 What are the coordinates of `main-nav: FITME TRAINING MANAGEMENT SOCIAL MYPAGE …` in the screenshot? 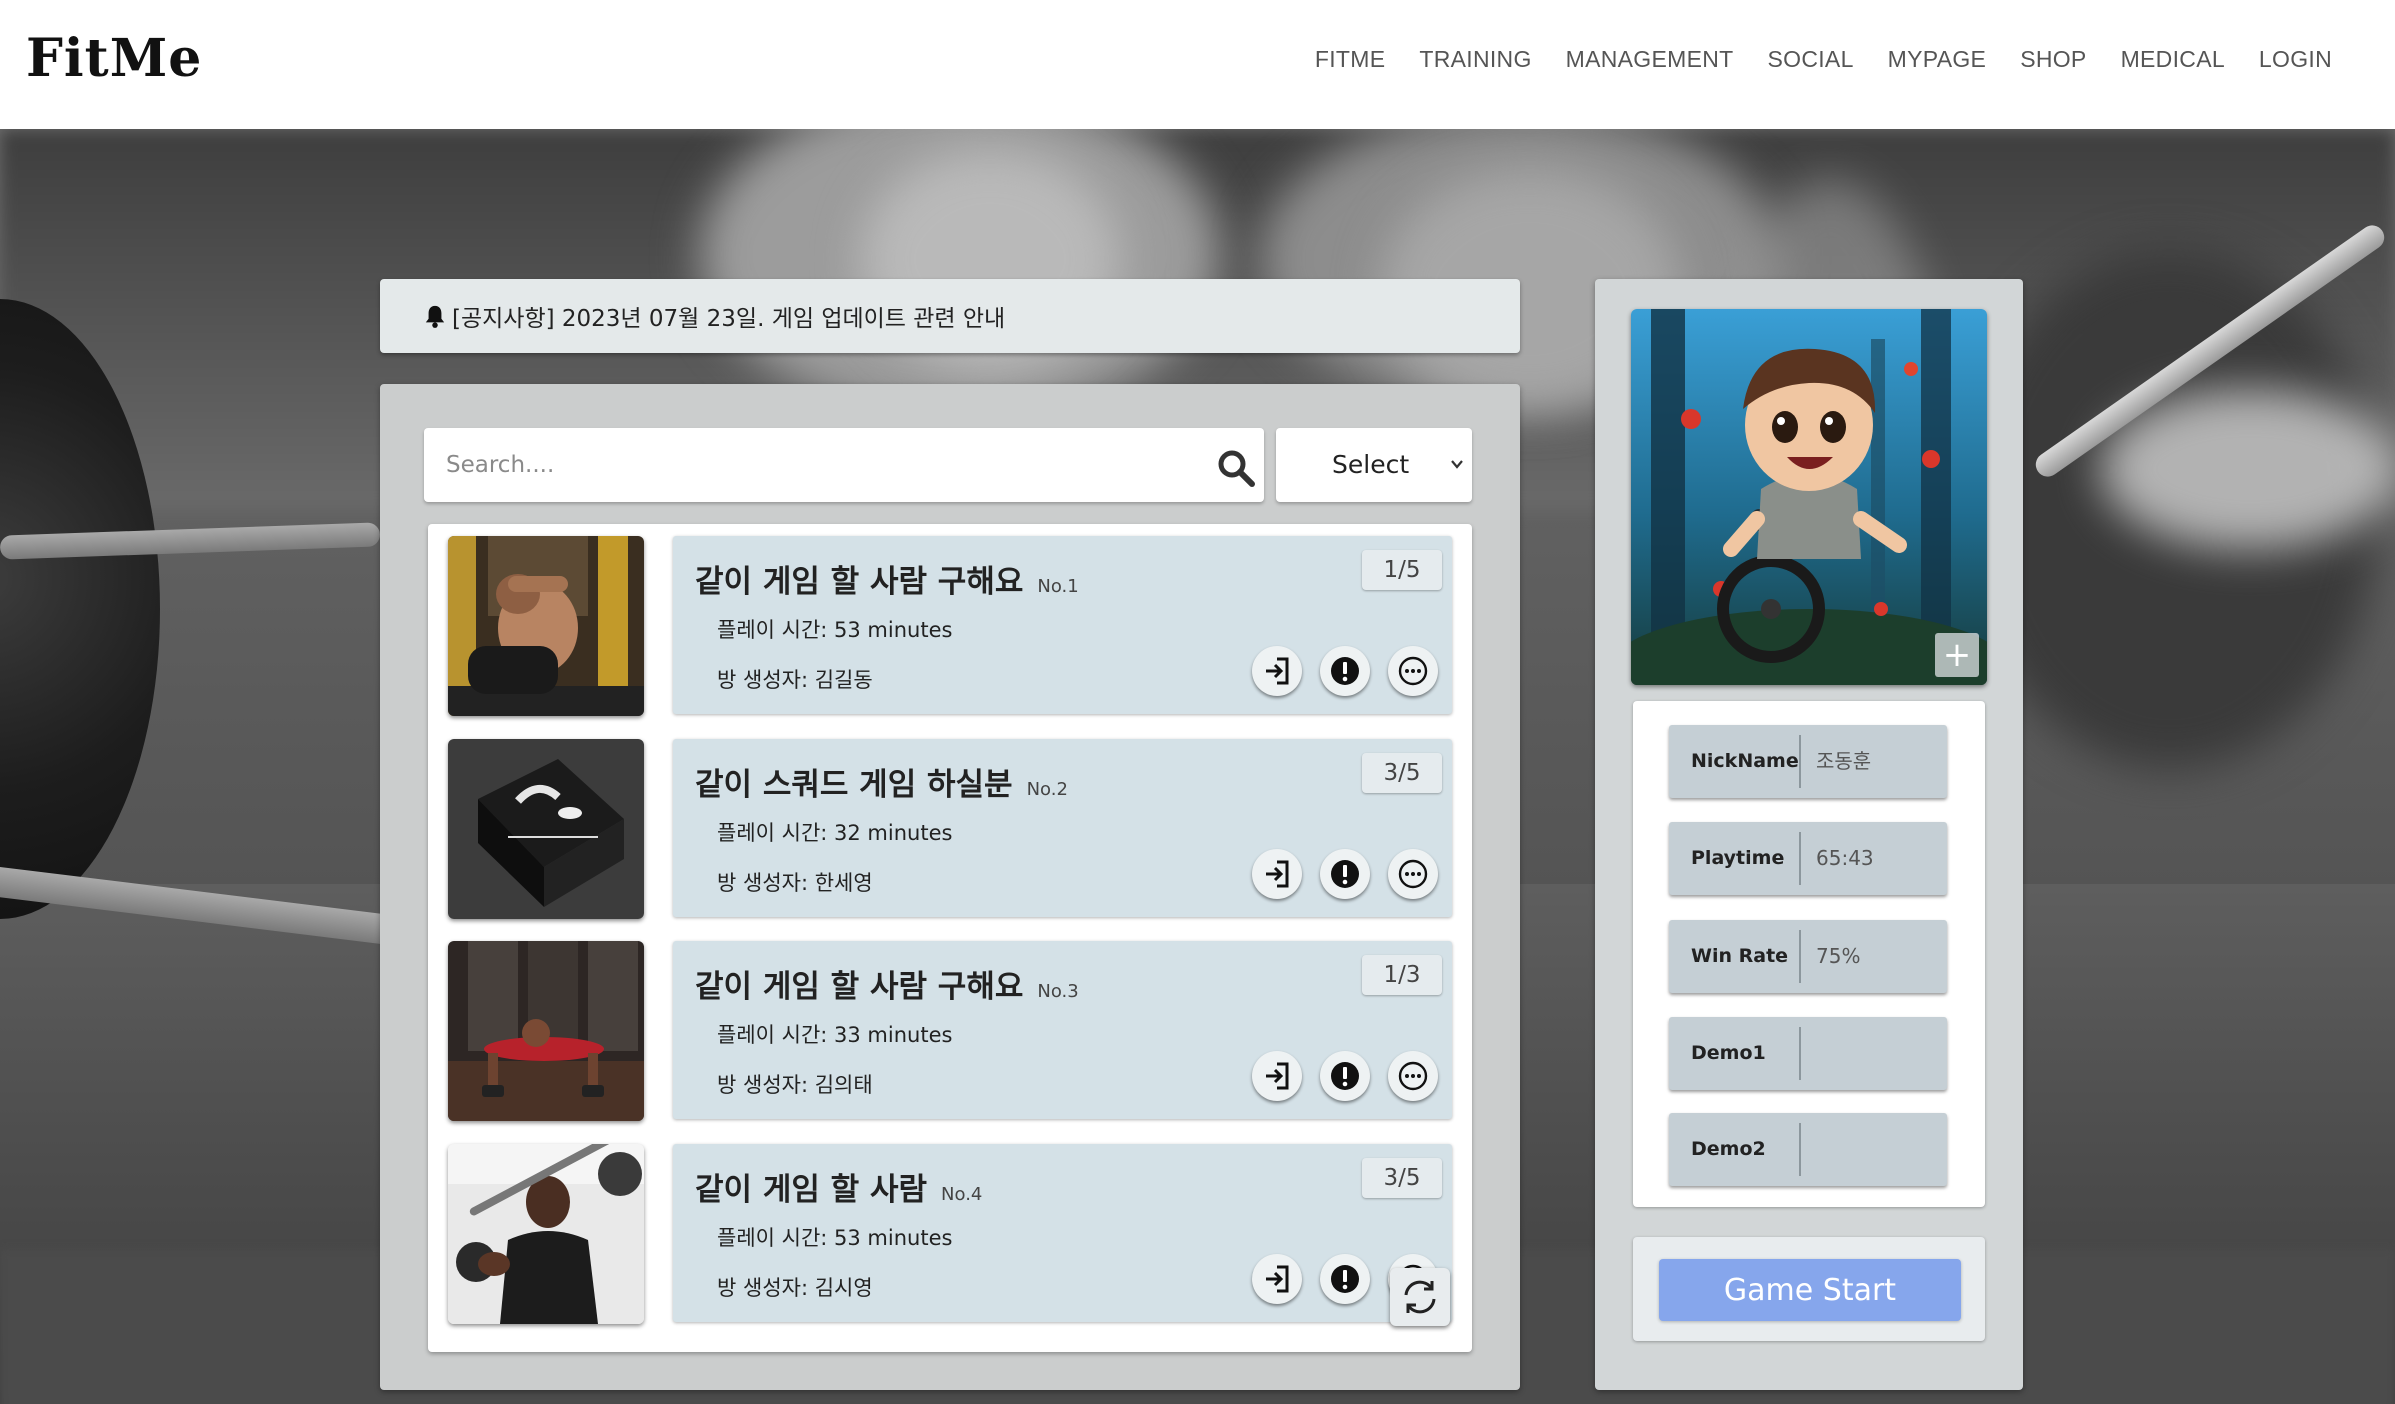 It's located at (1823, 59).